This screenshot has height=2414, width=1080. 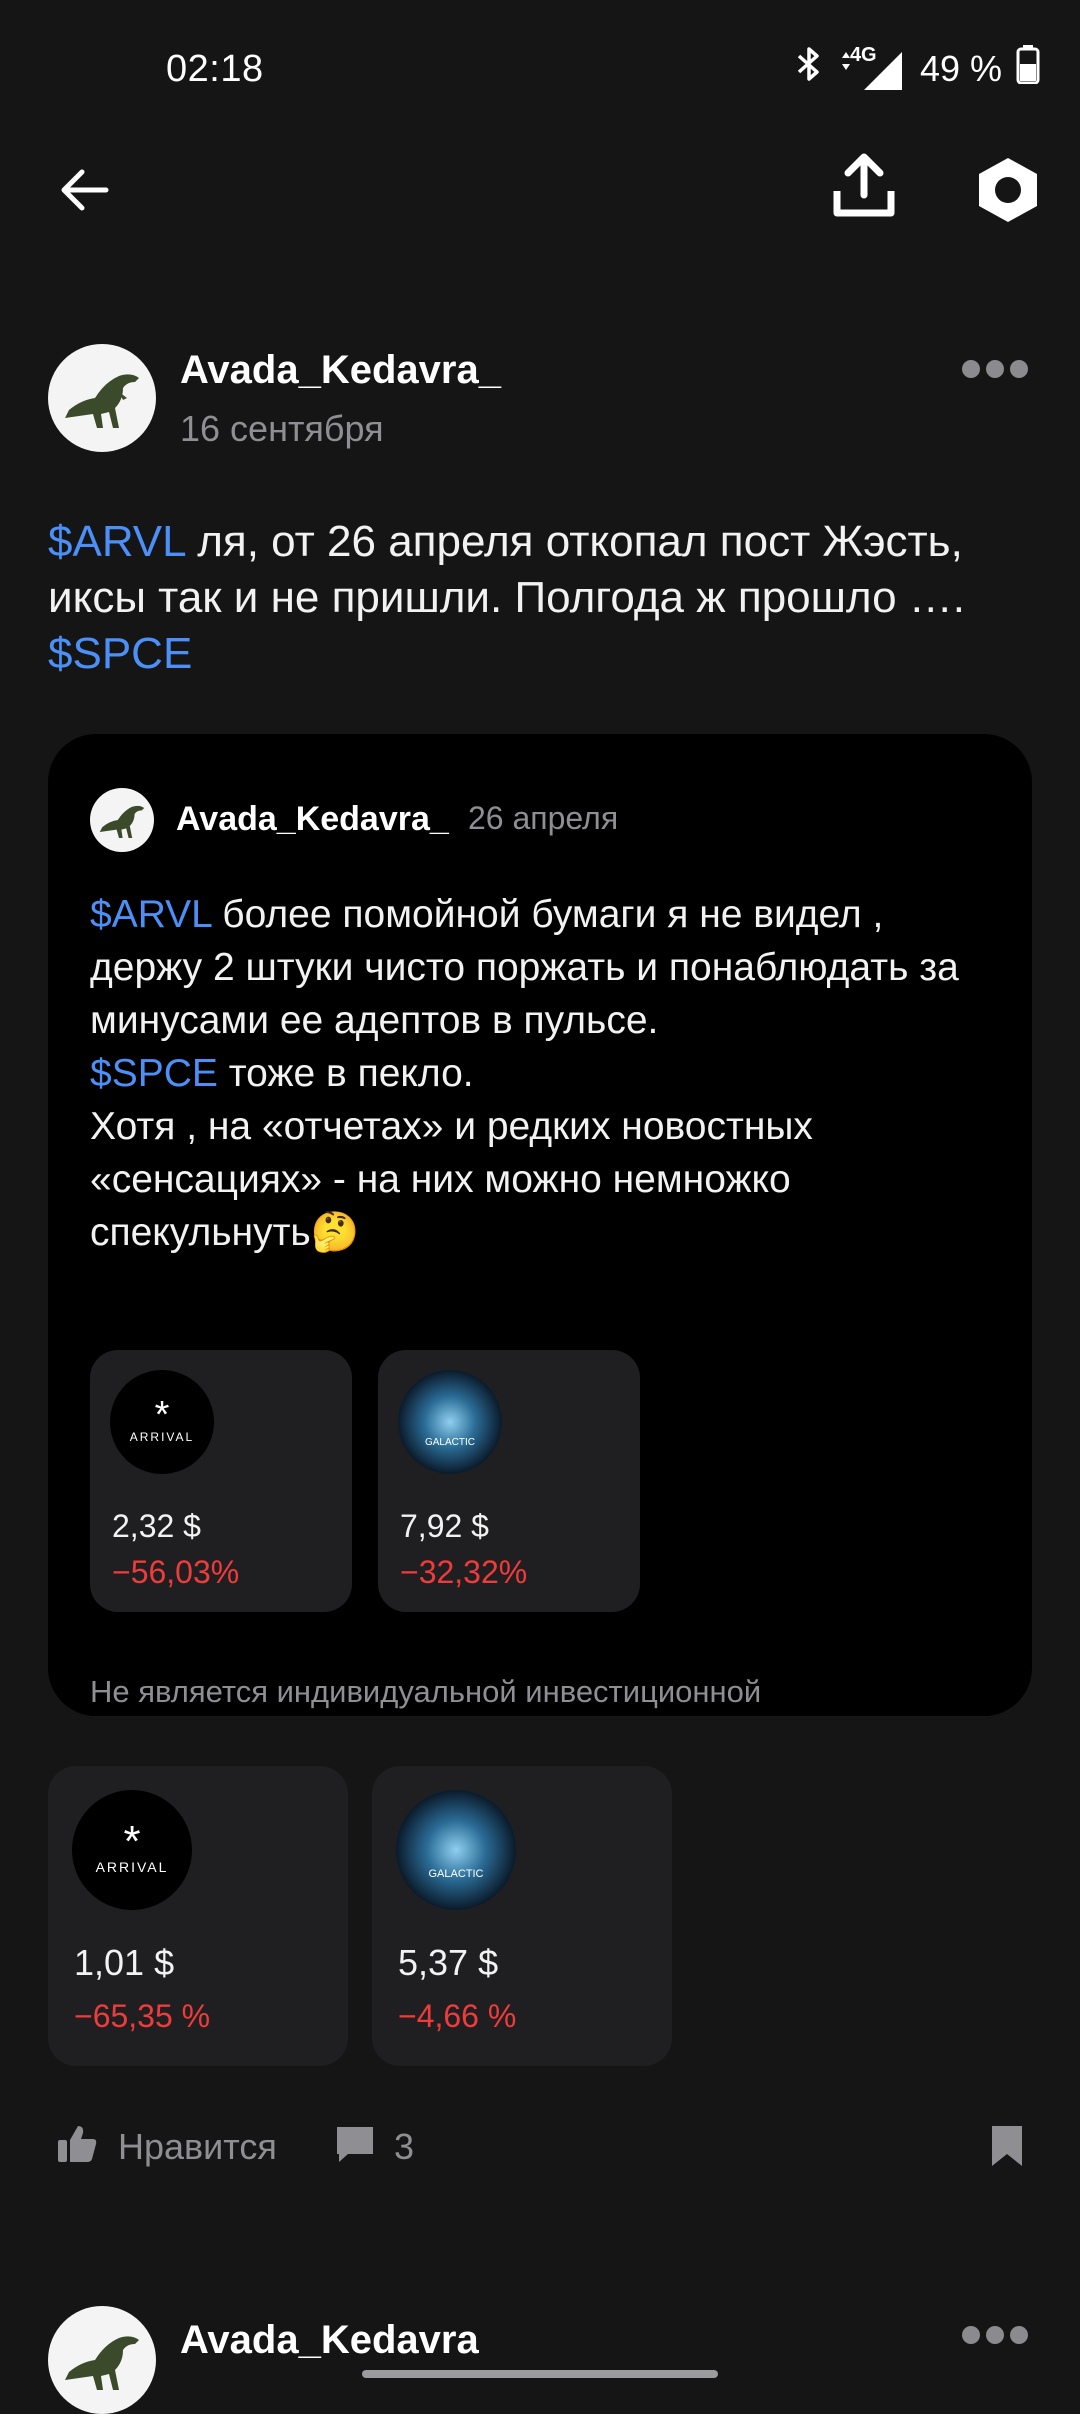 I want to click on comments-count: 3, so click(x=404, y=2146).